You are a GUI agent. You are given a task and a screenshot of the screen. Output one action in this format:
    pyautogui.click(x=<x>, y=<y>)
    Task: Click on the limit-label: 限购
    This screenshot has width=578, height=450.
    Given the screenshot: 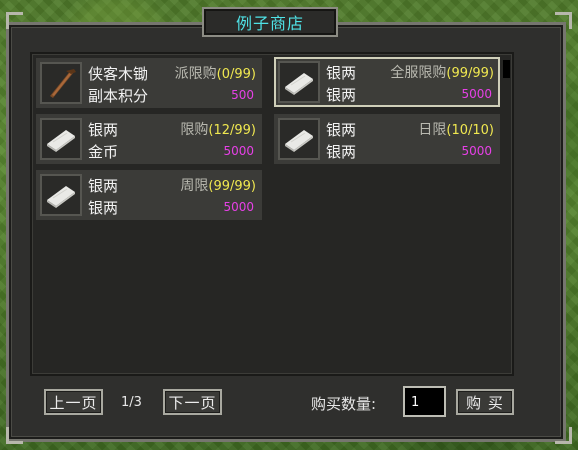 What is the action you would take?
    pyautogui.click(x=194, y=130)
    